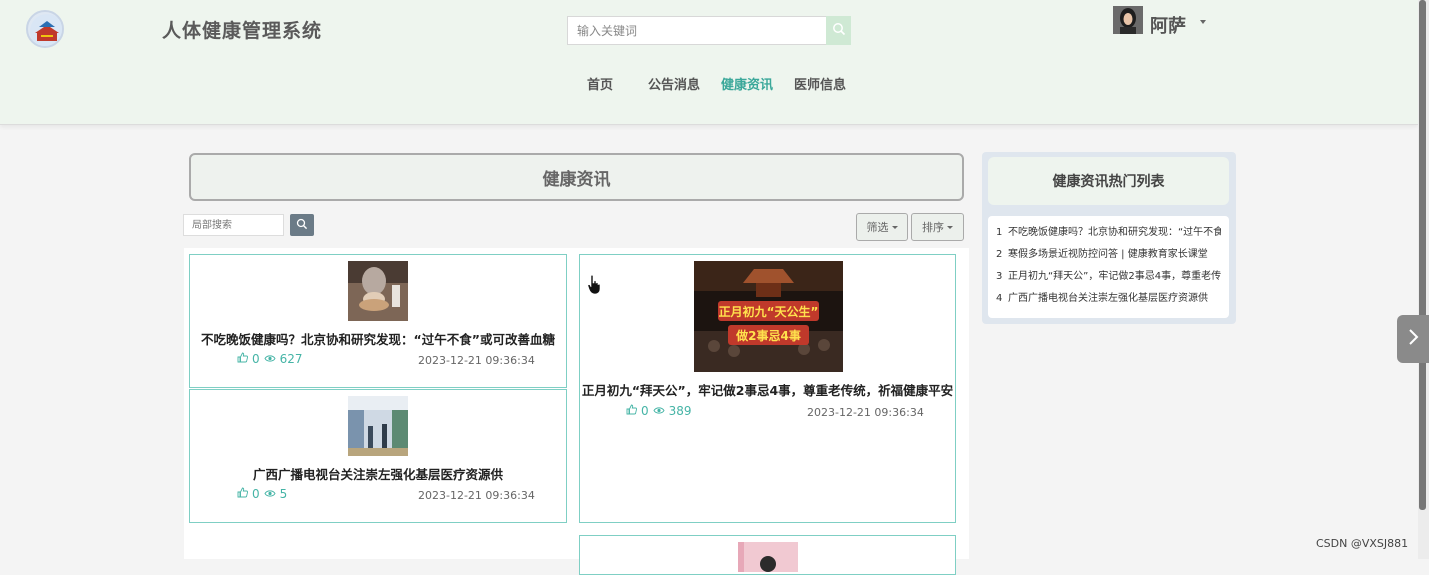  Describe the element at coordinates (1128, 20) in the screenshot. I see `user-avatar` at that location.